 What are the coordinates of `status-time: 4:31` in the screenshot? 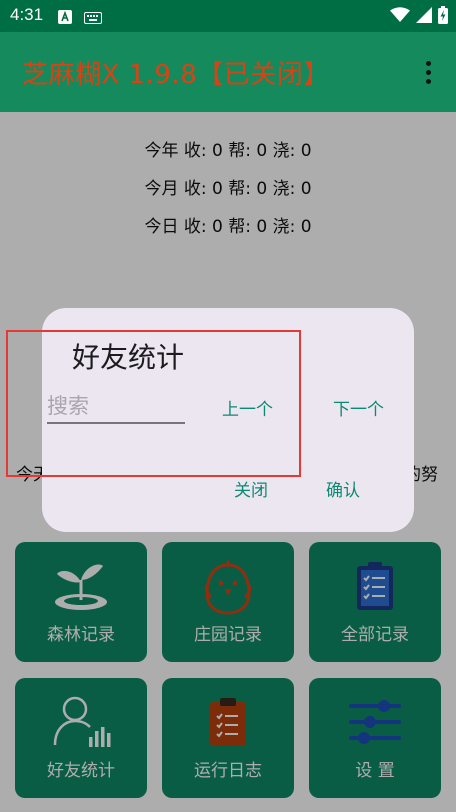 It's located at (27, 14).